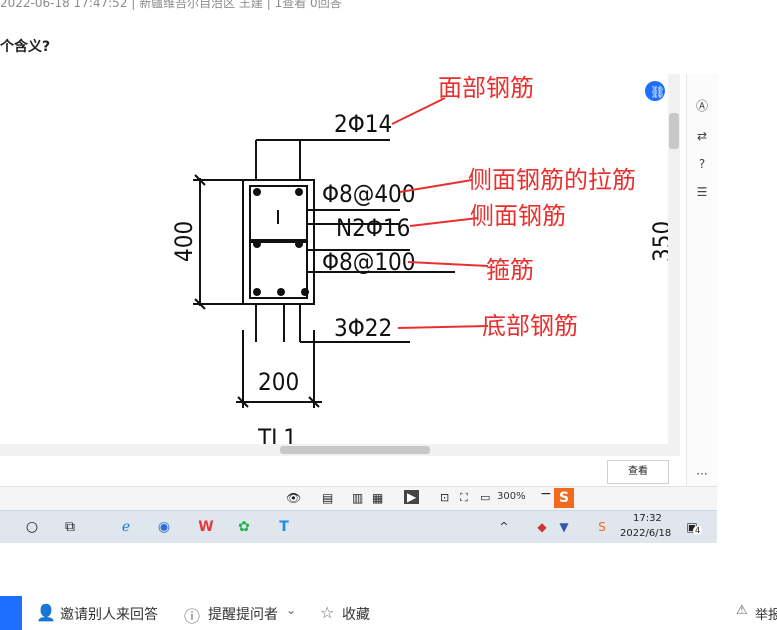 The width and height of the screenshot is (777, 630). What do you see at coordinates (126, 527) in the screenshot?
I see `ie-icon: ℯ` at bounding box center [126, 527].